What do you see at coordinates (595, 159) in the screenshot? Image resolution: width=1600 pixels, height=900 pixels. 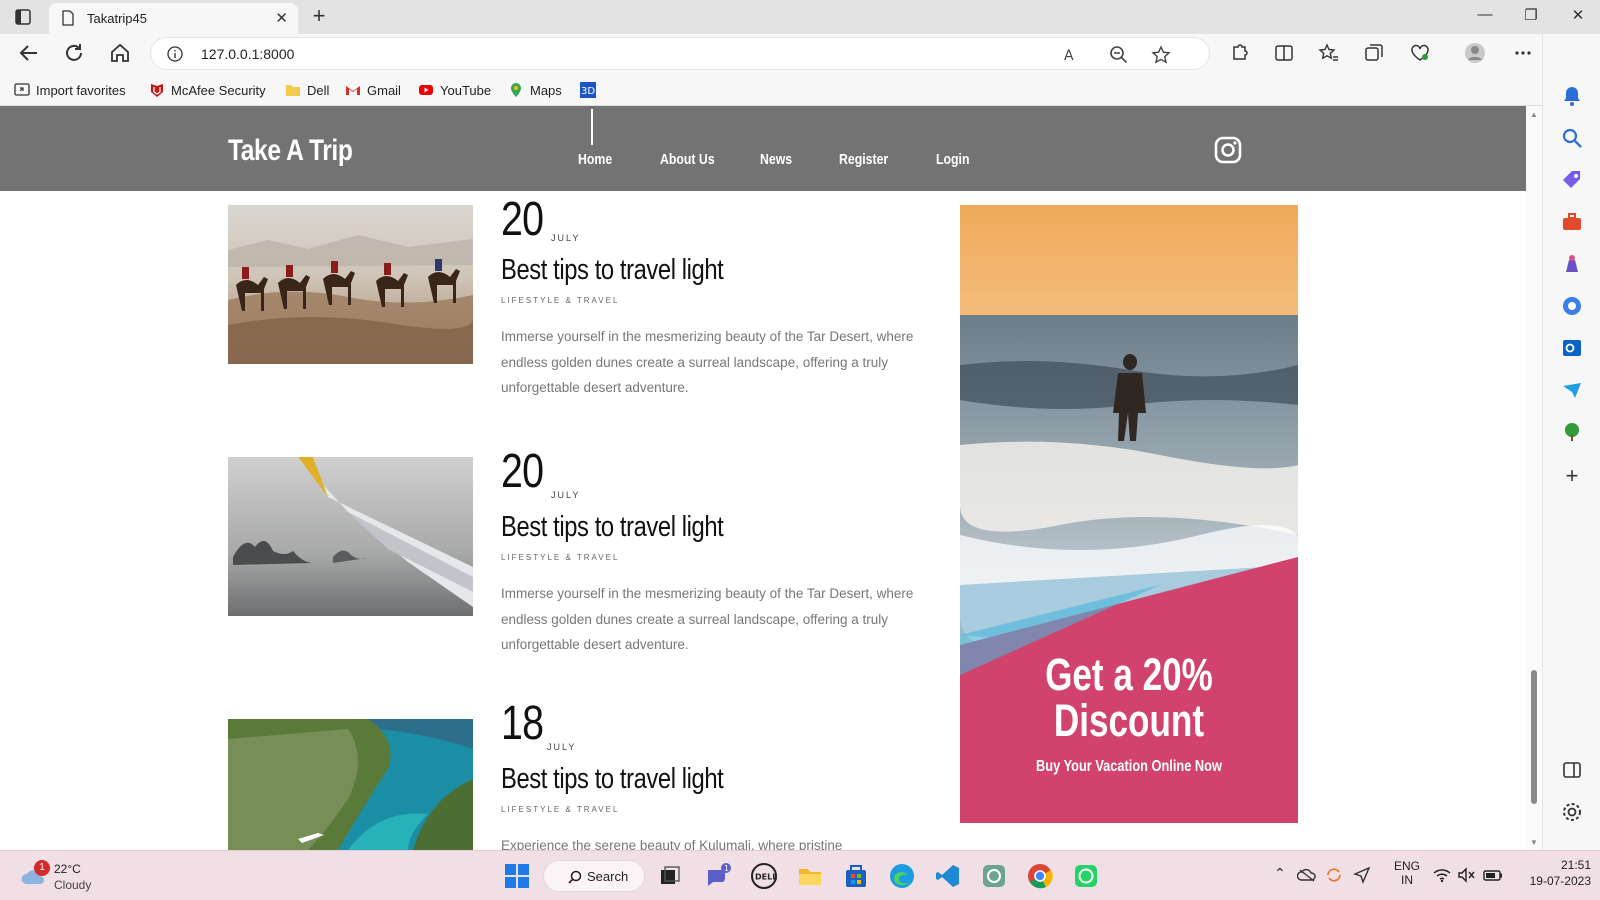 I see `nav-home: Home` at bounding box center [595, 159].